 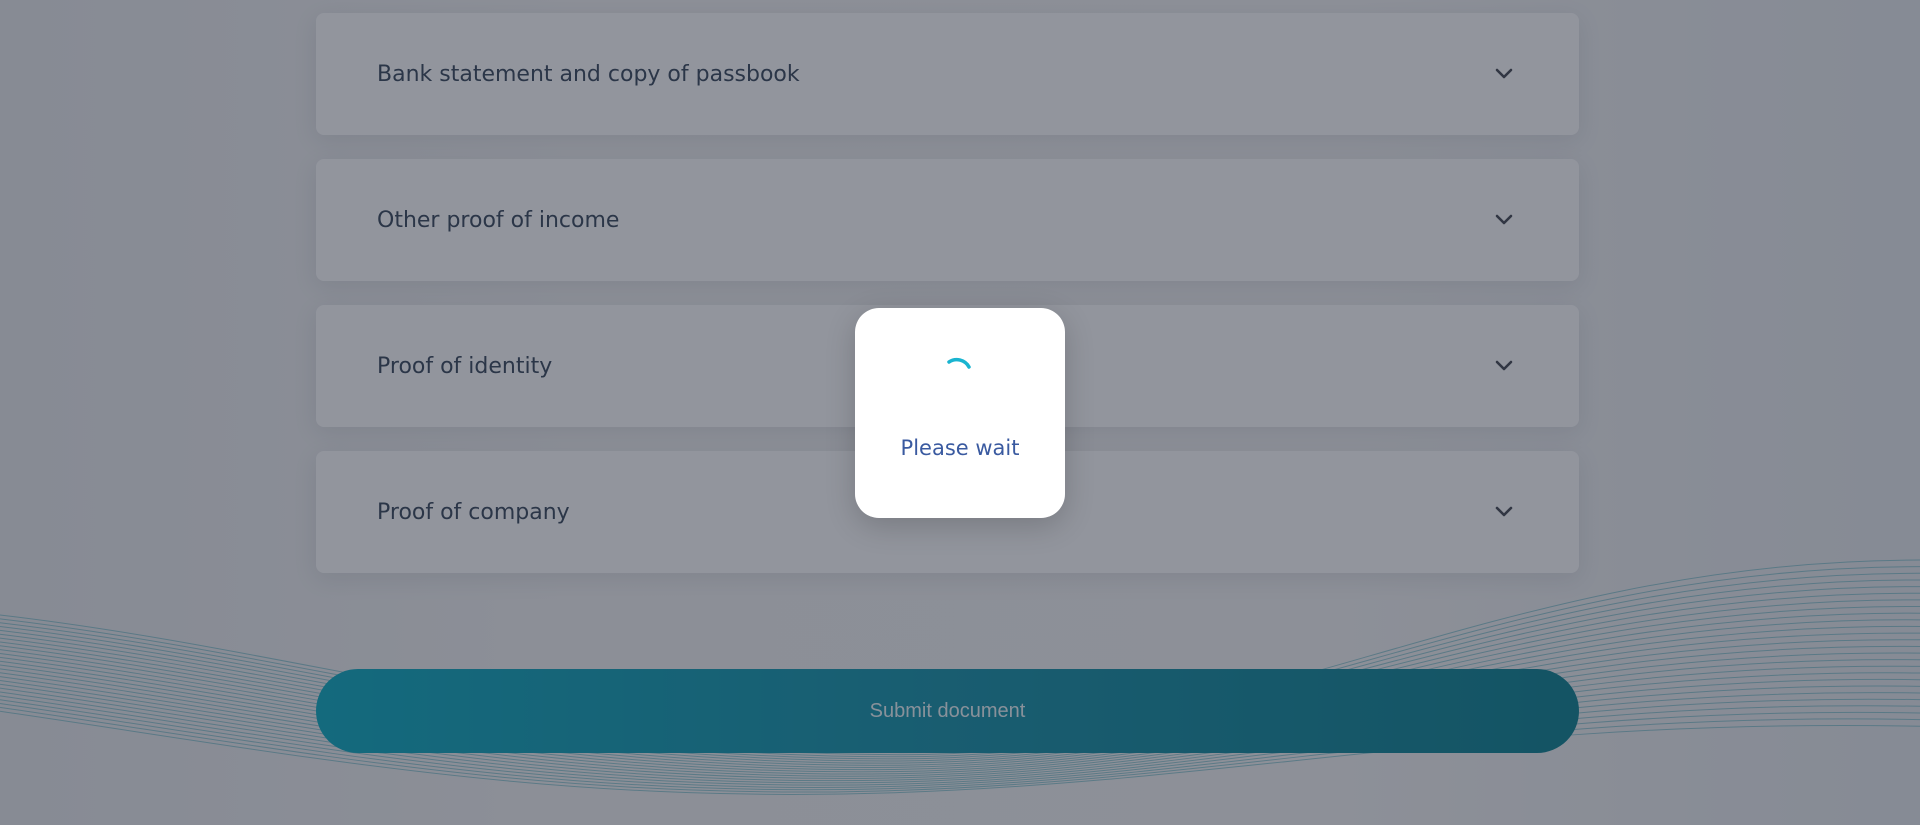 What do you see at coordinates (959, 363) in the screenshot?
I see `spinner-icon` at bounding box center [959, 363].